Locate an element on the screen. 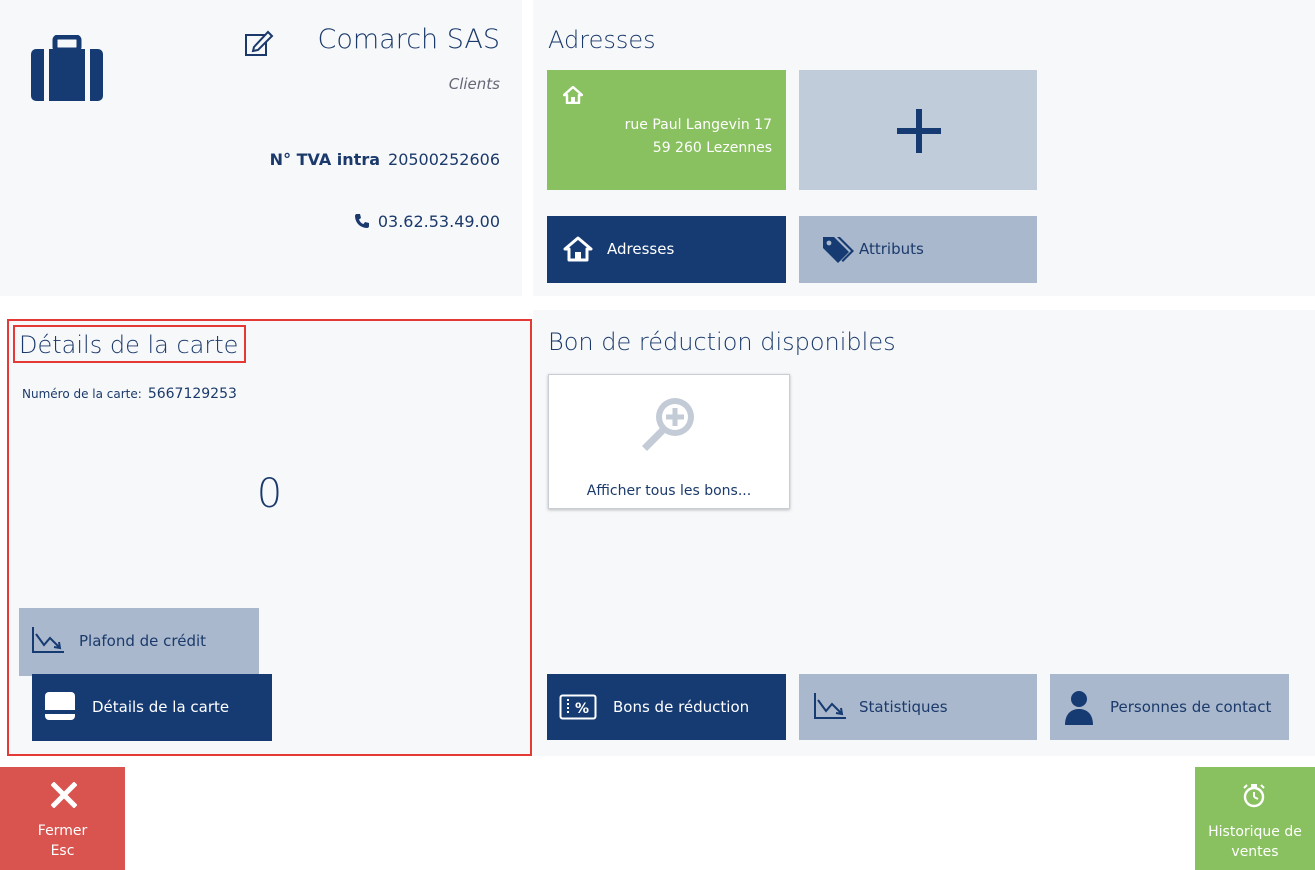 This screenshot has height=870, width=1315. addresses-button: Adresses is located at coordinates (666, 249).